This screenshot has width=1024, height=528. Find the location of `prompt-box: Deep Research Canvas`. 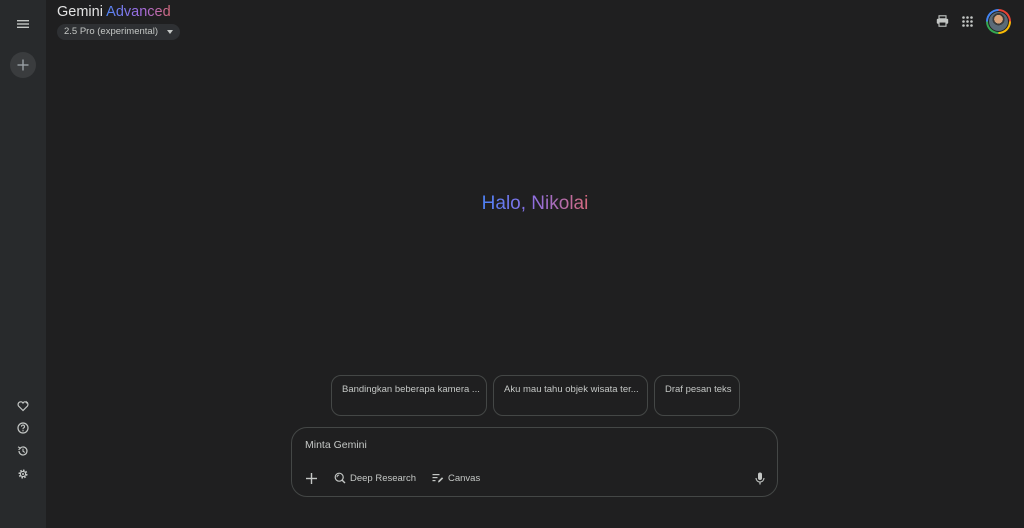

prompt-box: Deep Research Canvas is located at coordinates (534, 462).